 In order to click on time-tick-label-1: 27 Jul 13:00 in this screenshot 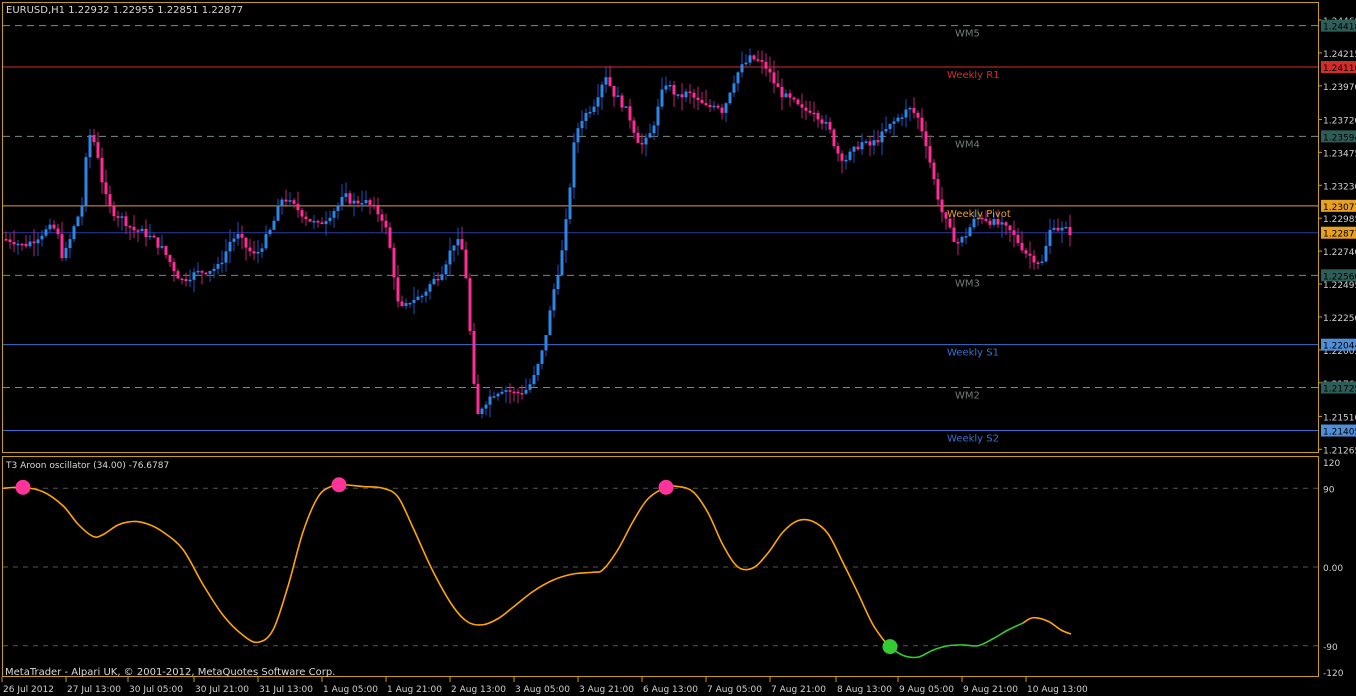, I will do `click(94, 690)`.